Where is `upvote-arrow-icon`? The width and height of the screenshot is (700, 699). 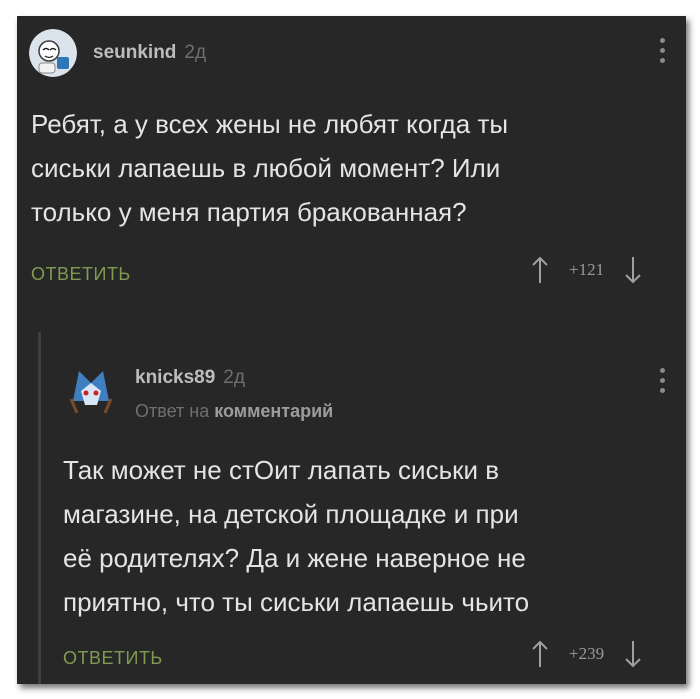 upvote-arrow-icon is located at coordinates (540, 270).